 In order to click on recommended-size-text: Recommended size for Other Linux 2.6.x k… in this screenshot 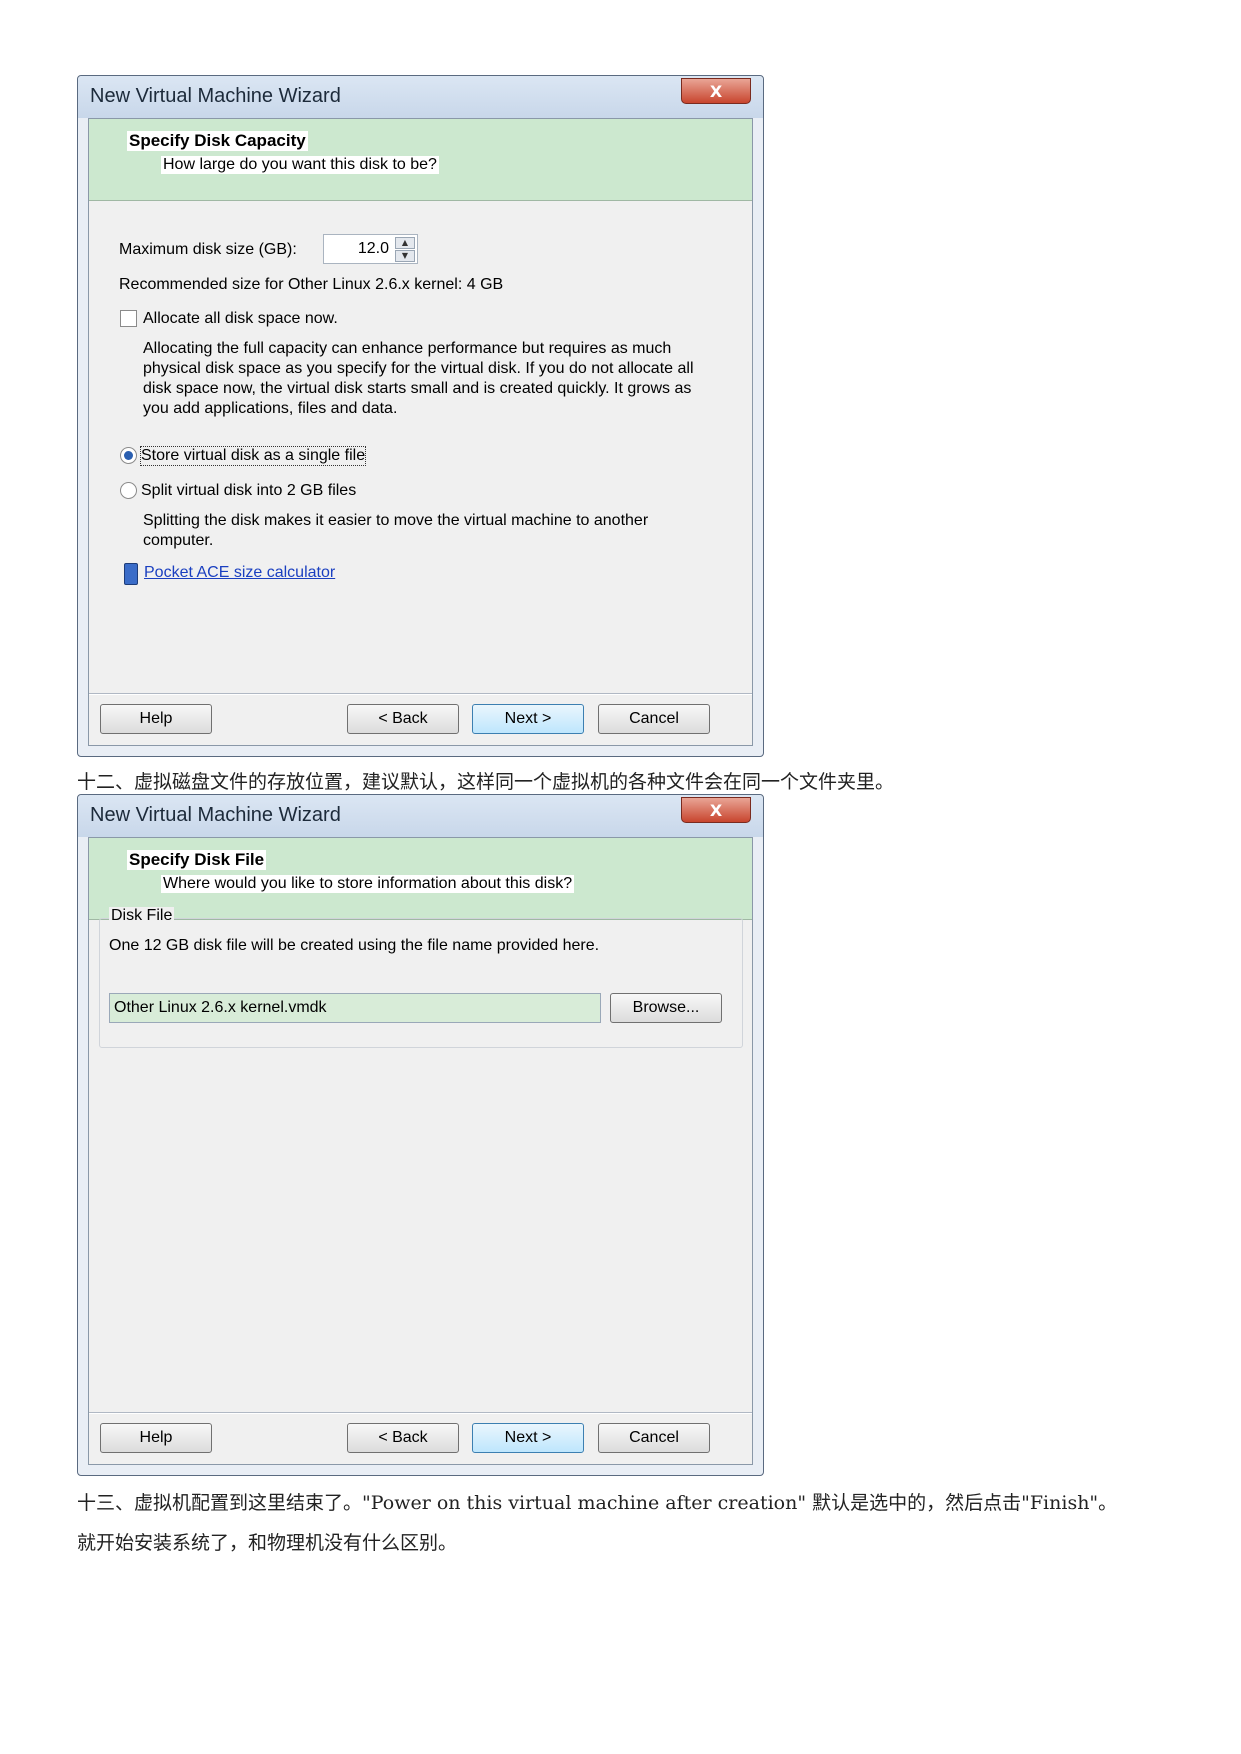, I will do `click(311, 284)`.